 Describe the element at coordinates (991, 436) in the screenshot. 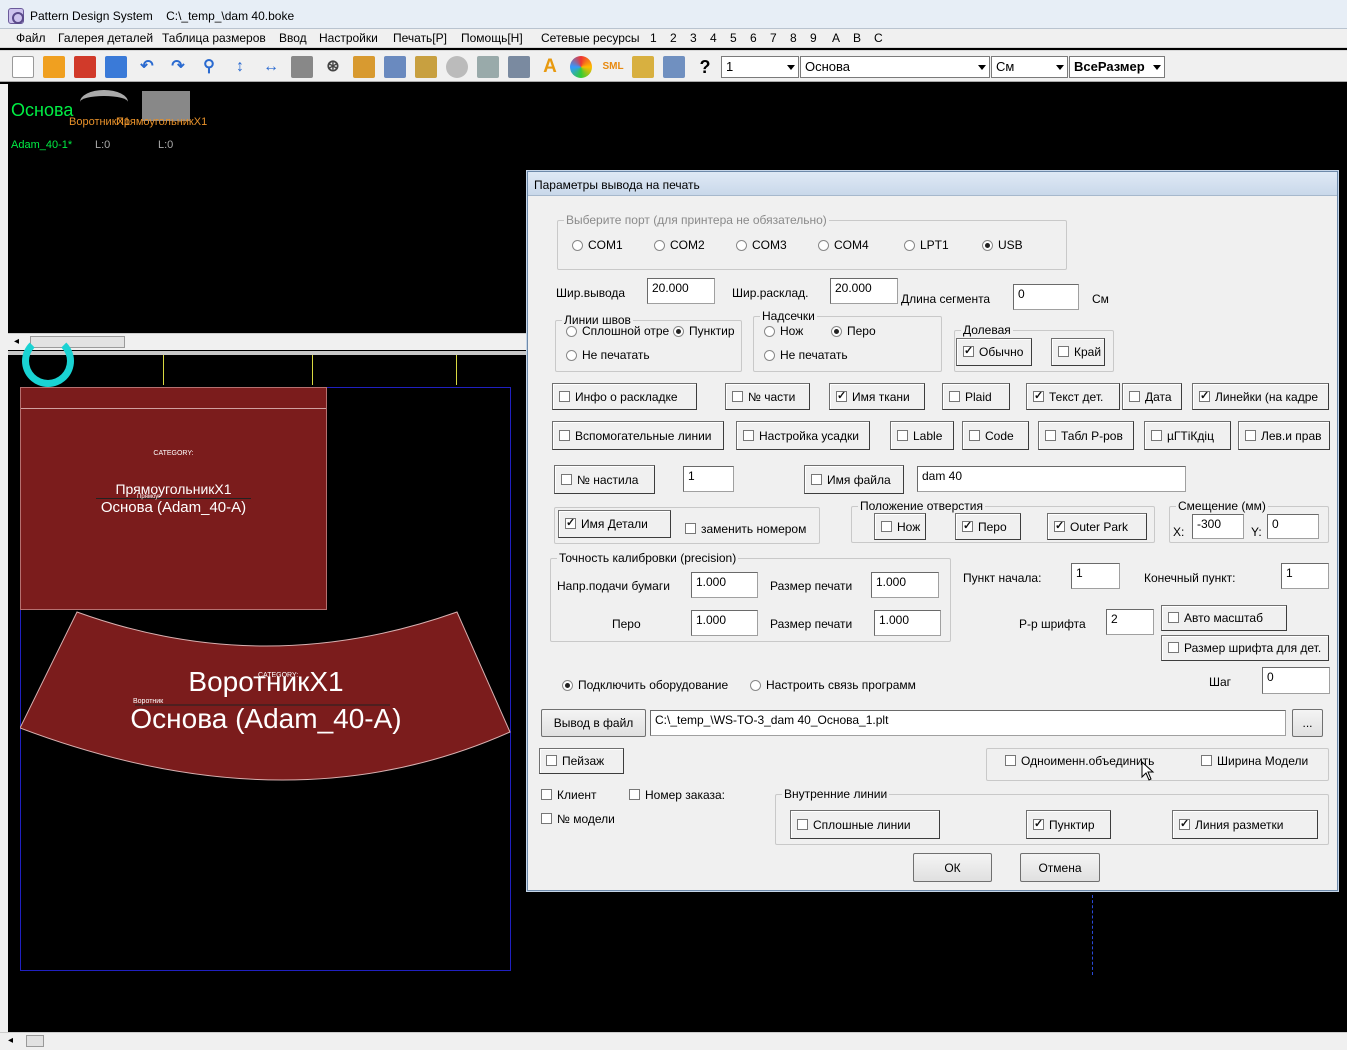

I see `code-checkbox: Code` at that location.